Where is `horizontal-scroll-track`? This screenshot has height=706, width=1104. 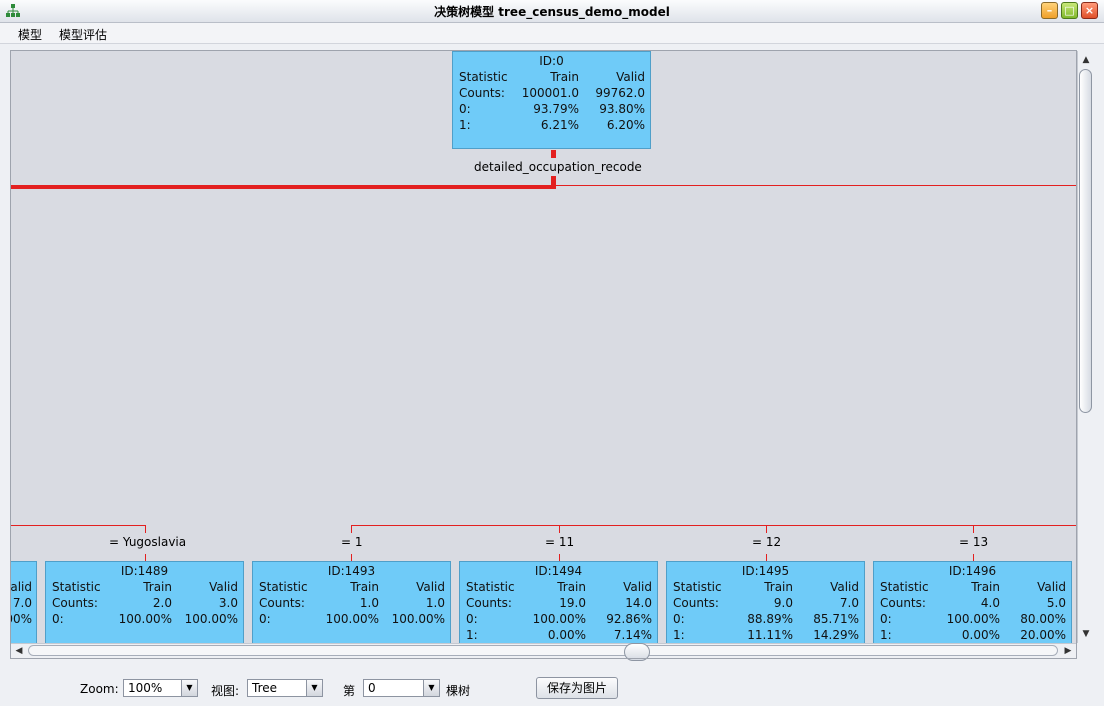 horizontal-scroll-track is located at coordinates (543, 652).